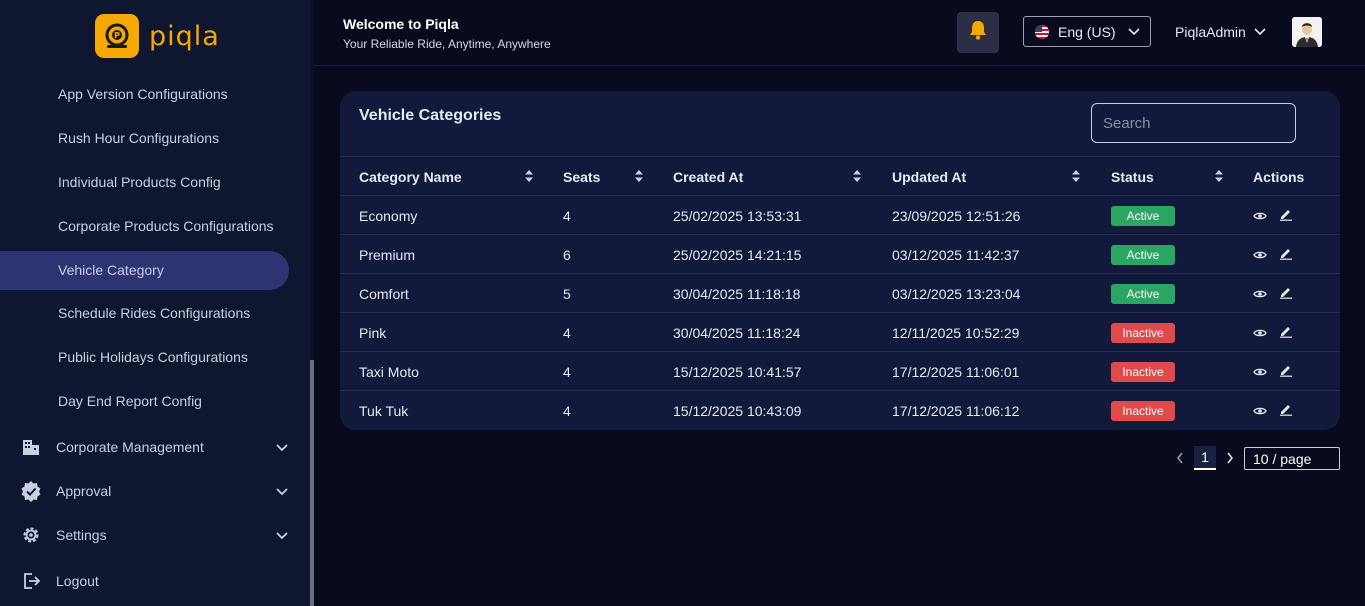 The height and width of the screenshot is (606, 1365). I want to click on cell-seats: 5, so click(567, 293).